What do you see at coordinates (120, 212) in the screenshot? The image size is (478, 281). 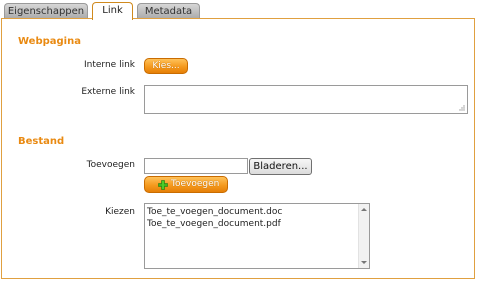 I see `kiezen-label: Kiezen` at bounding box center [120, 212].